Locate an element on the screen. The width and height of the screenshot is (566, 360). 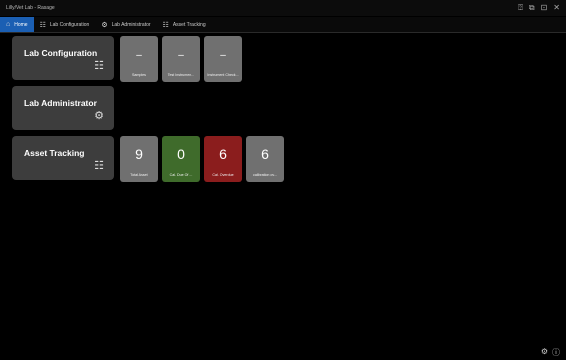
tile-cal-overdue: 6 Cal. Overdue is located at coordinates (223, 159).